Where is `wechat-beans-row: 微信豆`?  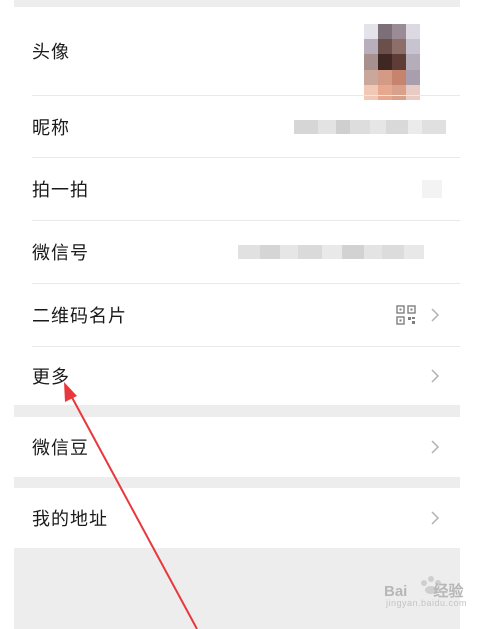
wechat-beans-row: 微信豆 is located at coordinates (237, 447).